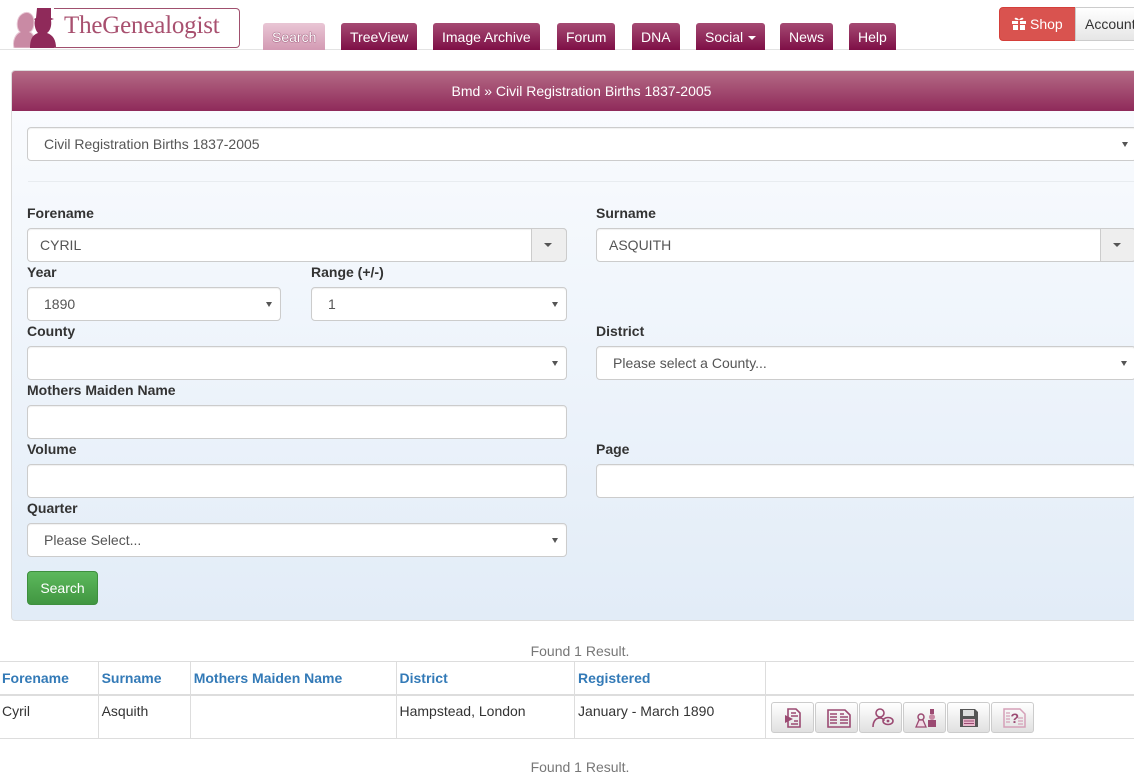 The height and width of the screenshot is (778, 1134). What do you see at coordinates (49, 716) in the screenshot?
I see `cell-forename: Cyril` at bounding box center [49, 716].